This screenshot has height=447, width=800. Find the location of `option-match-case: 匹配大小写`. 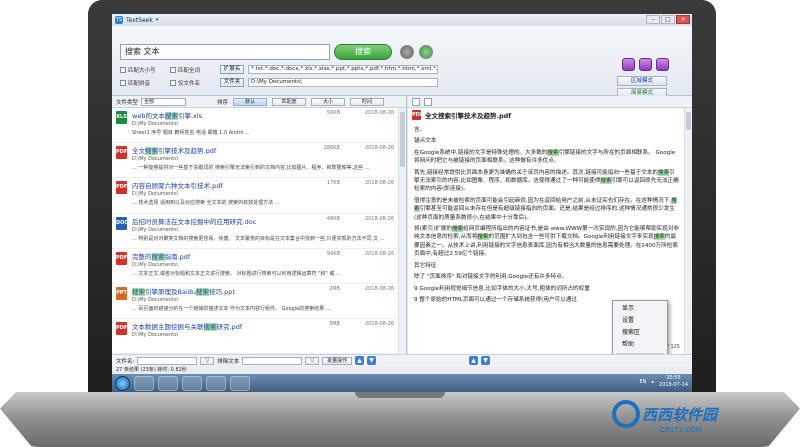

option-match-case: 匹配大小写 is located at coordinates (138, 70).